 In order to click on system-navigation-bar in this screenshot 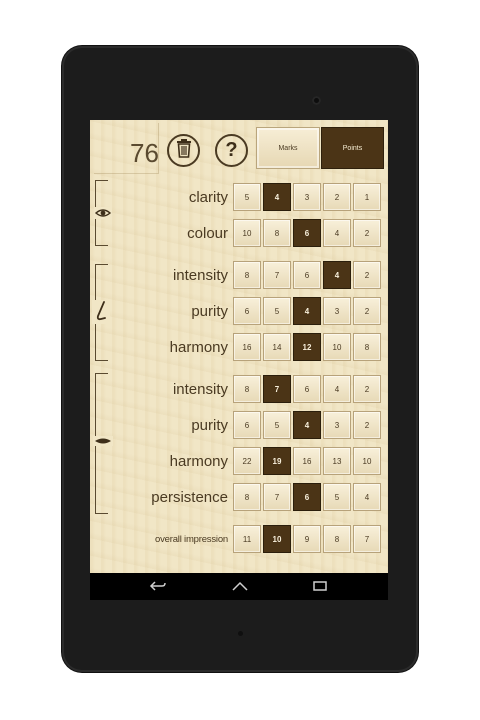, I will do `click(239, 586)`.